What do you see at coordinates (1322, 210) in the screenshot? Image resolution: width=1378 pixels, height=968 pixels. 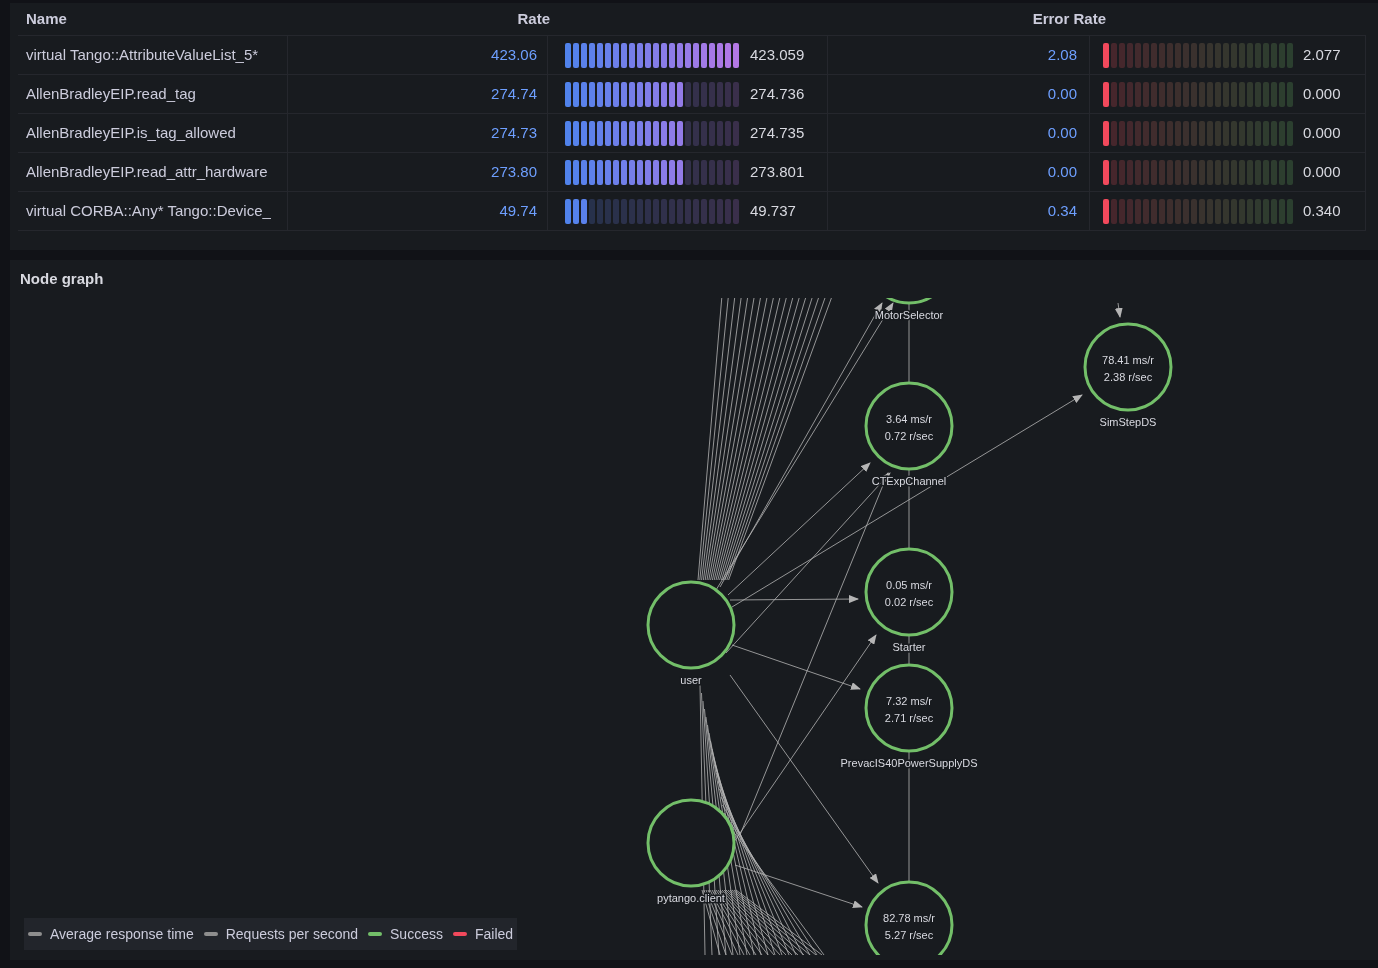 I see `error-rate-reading: 0.340` at bounding box center [1322, 210].